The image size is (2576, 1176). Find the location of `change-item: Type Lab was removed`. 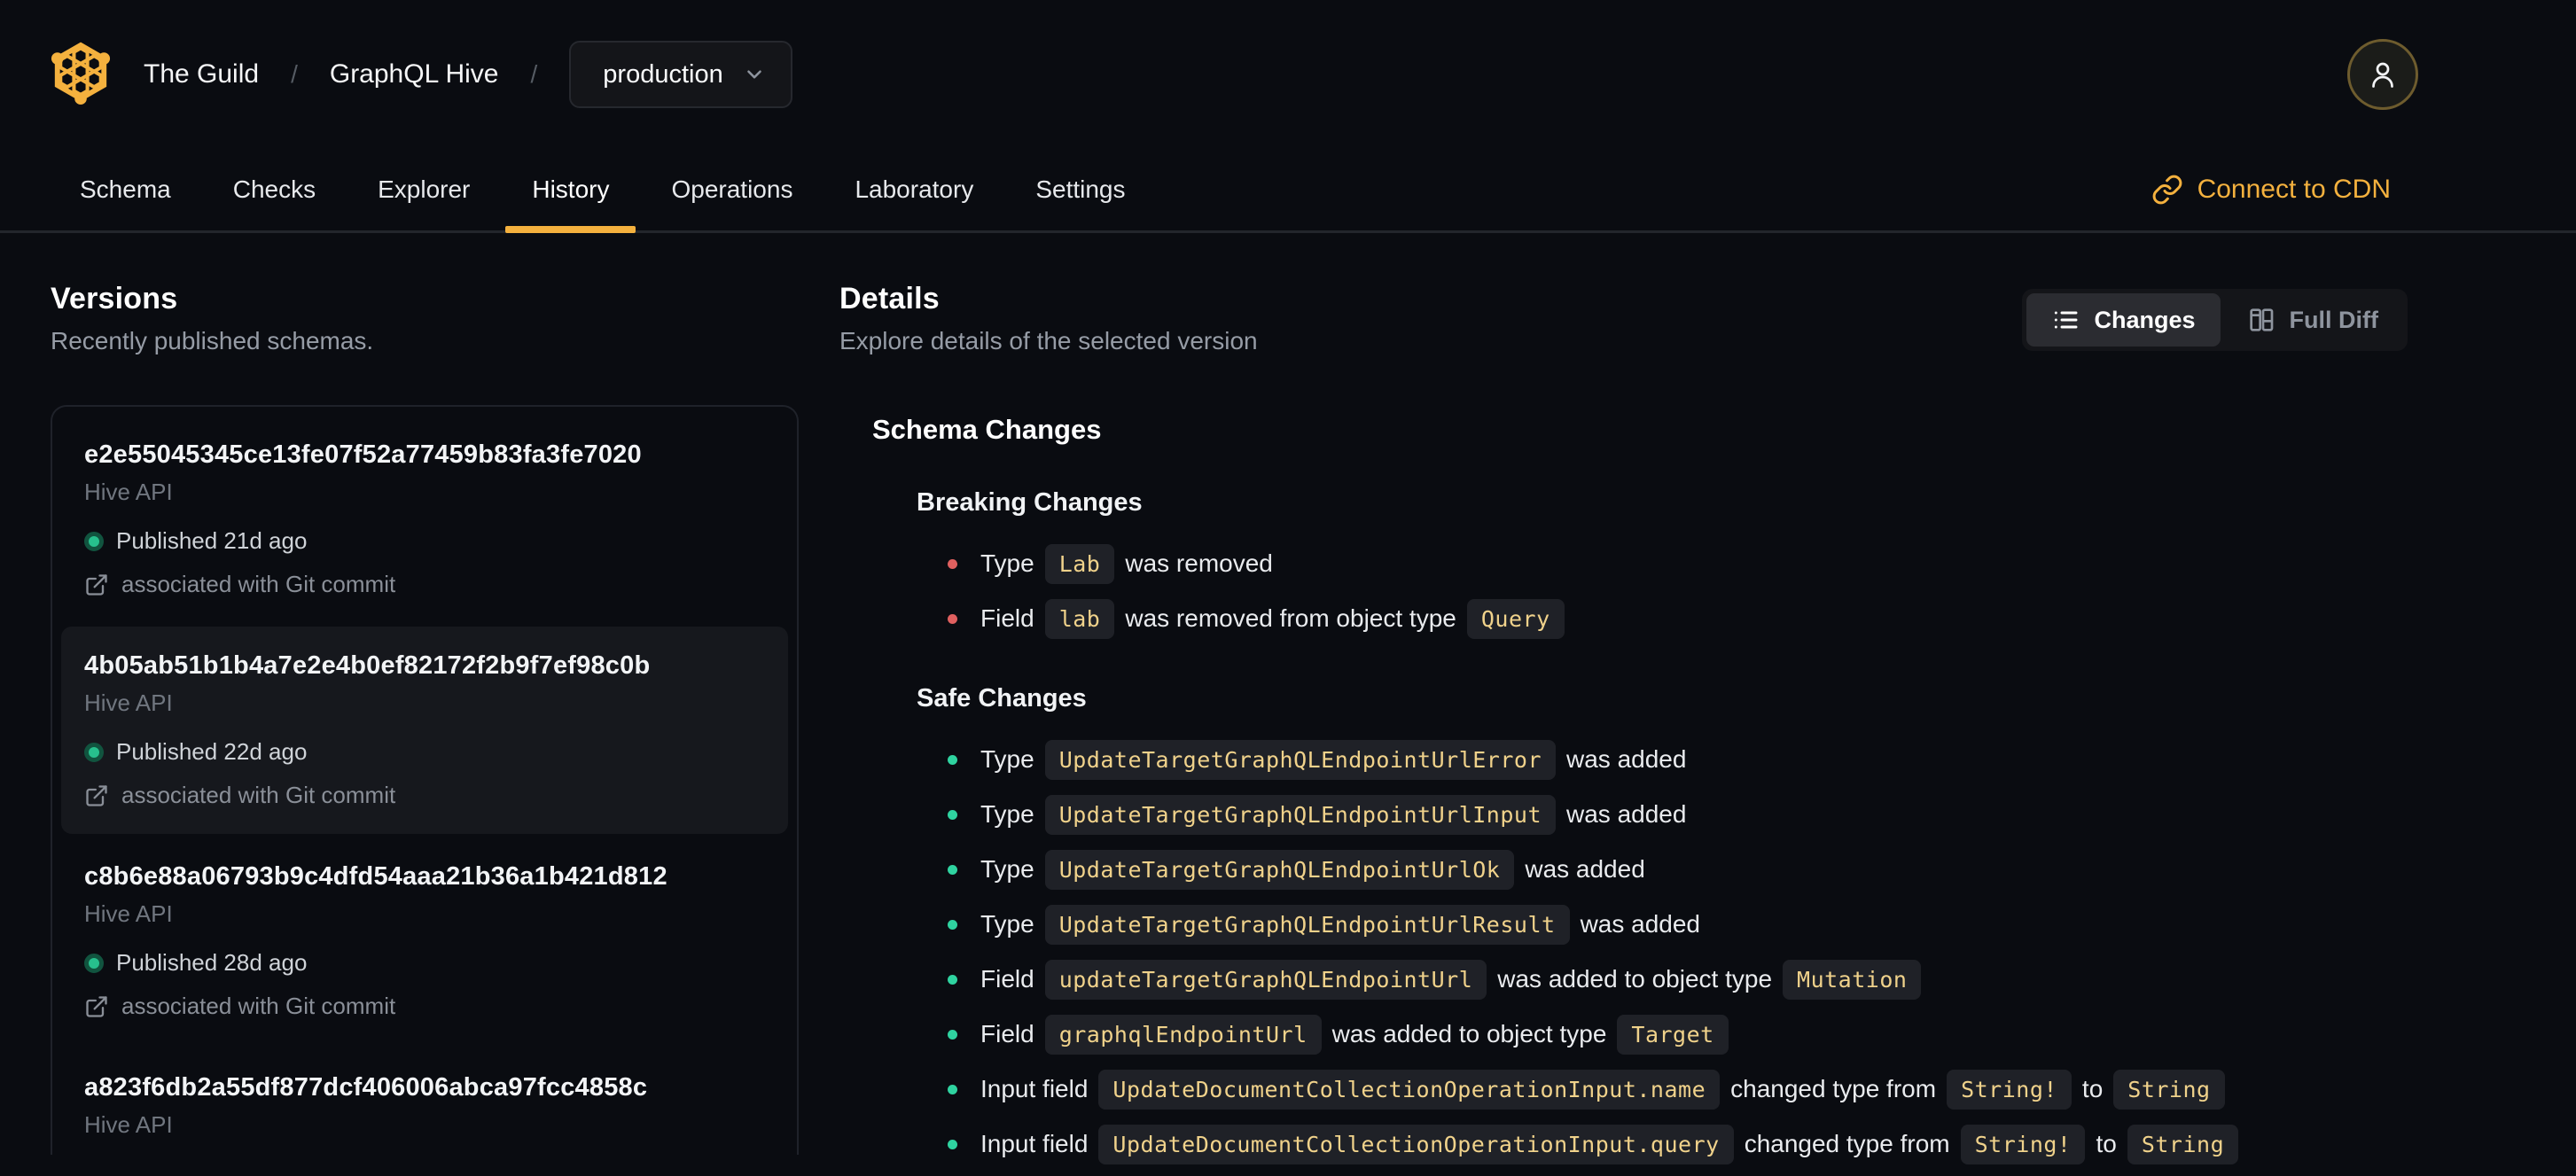

change-item: Type Lab was removed is located at coordinates (1678, 564).